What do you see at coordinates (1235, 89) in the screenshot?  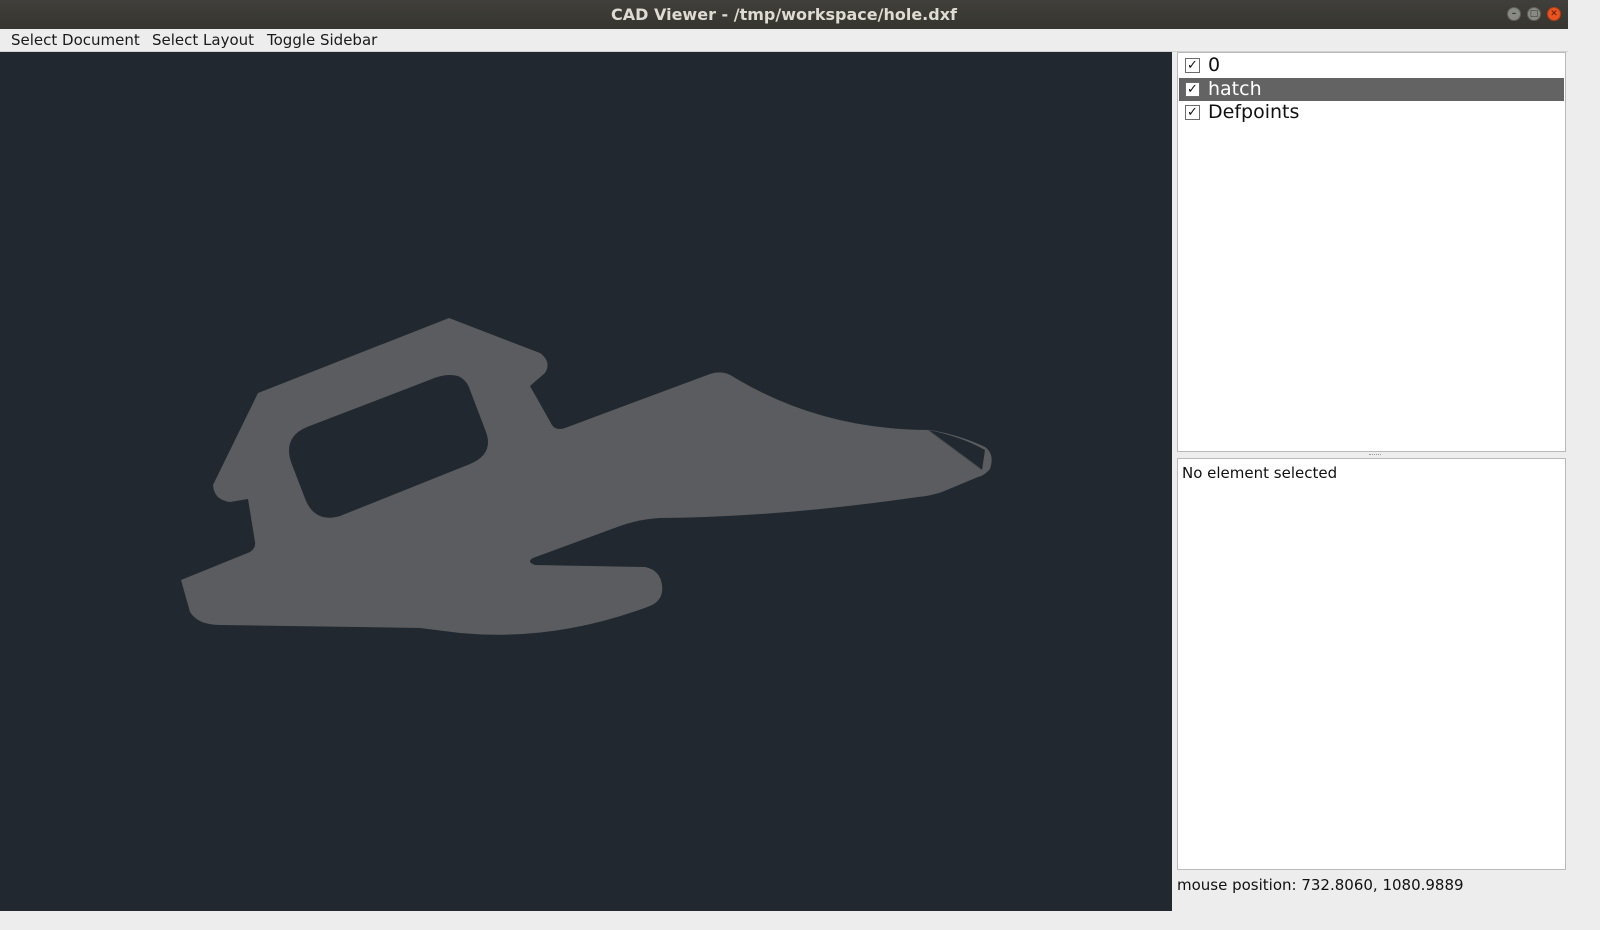 I see `layer-name: hatch` at bounding box center [1235, 89].